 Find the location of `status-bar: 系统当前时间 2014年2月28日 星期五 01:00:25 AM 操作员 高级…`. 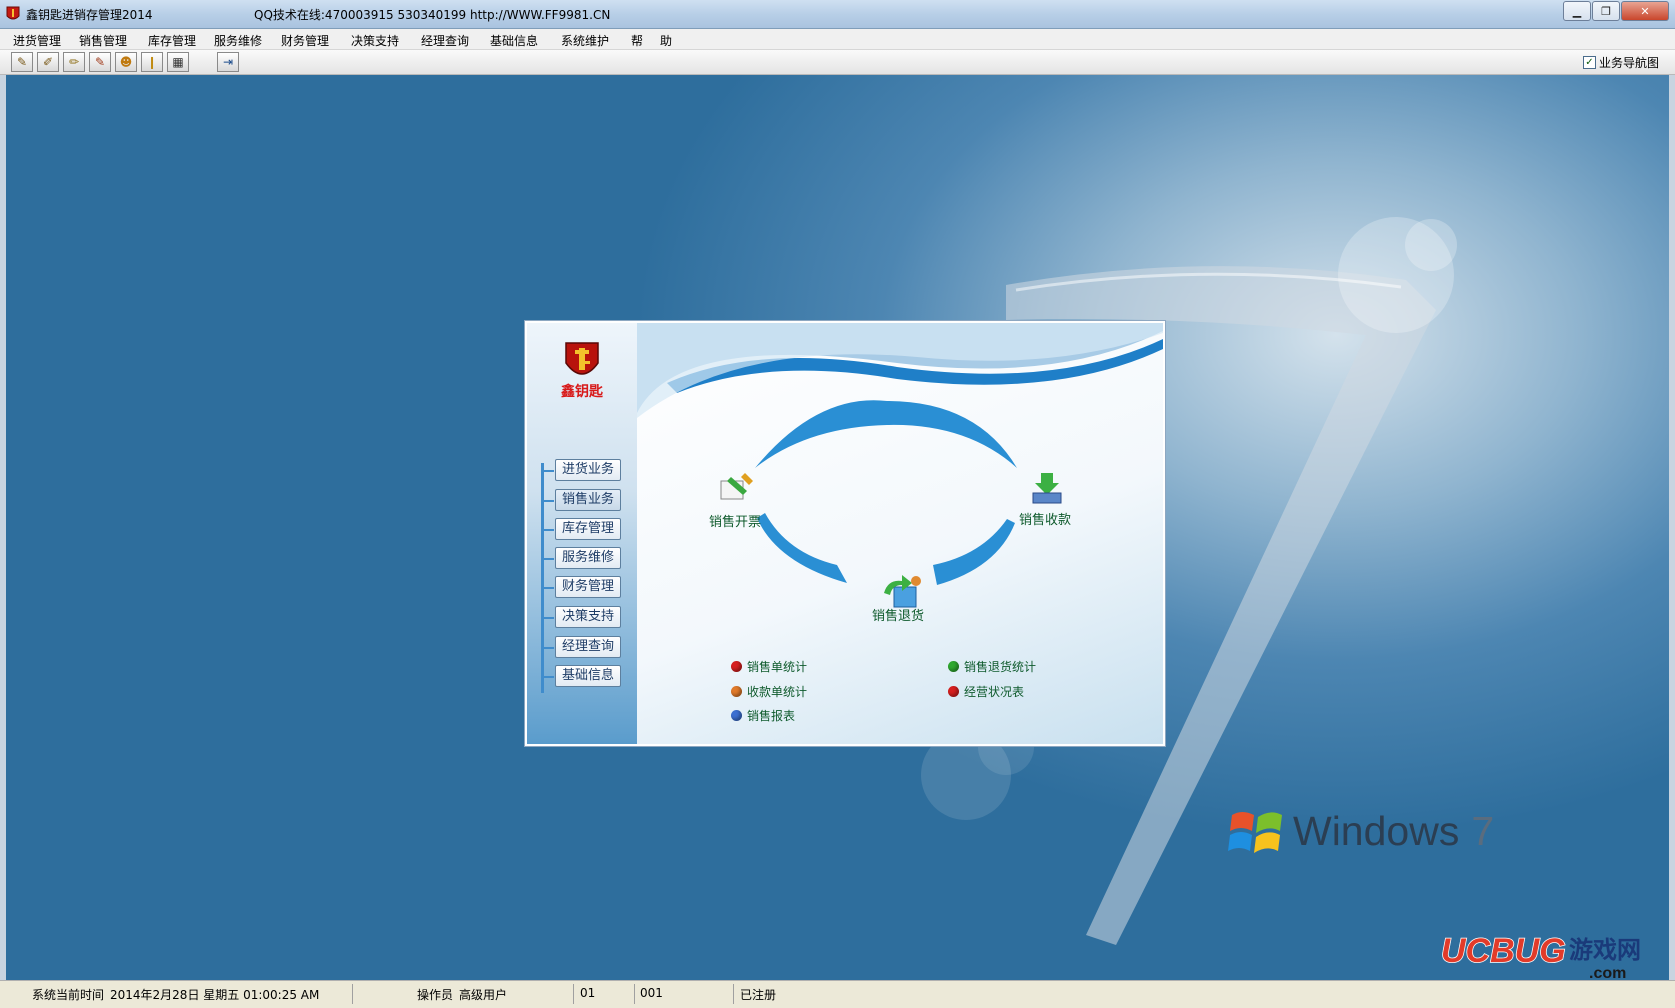

status-bar: 系统当前时间 2014年2月28日 星期五 01:00:25 AM 操作员 高级… is located at coordinates (837, 994).